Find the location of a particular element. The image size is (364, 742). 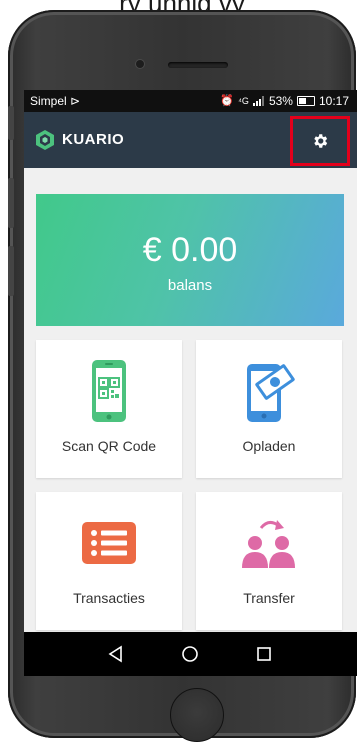

earpiece-speaker is located at coordinates (198, 65).